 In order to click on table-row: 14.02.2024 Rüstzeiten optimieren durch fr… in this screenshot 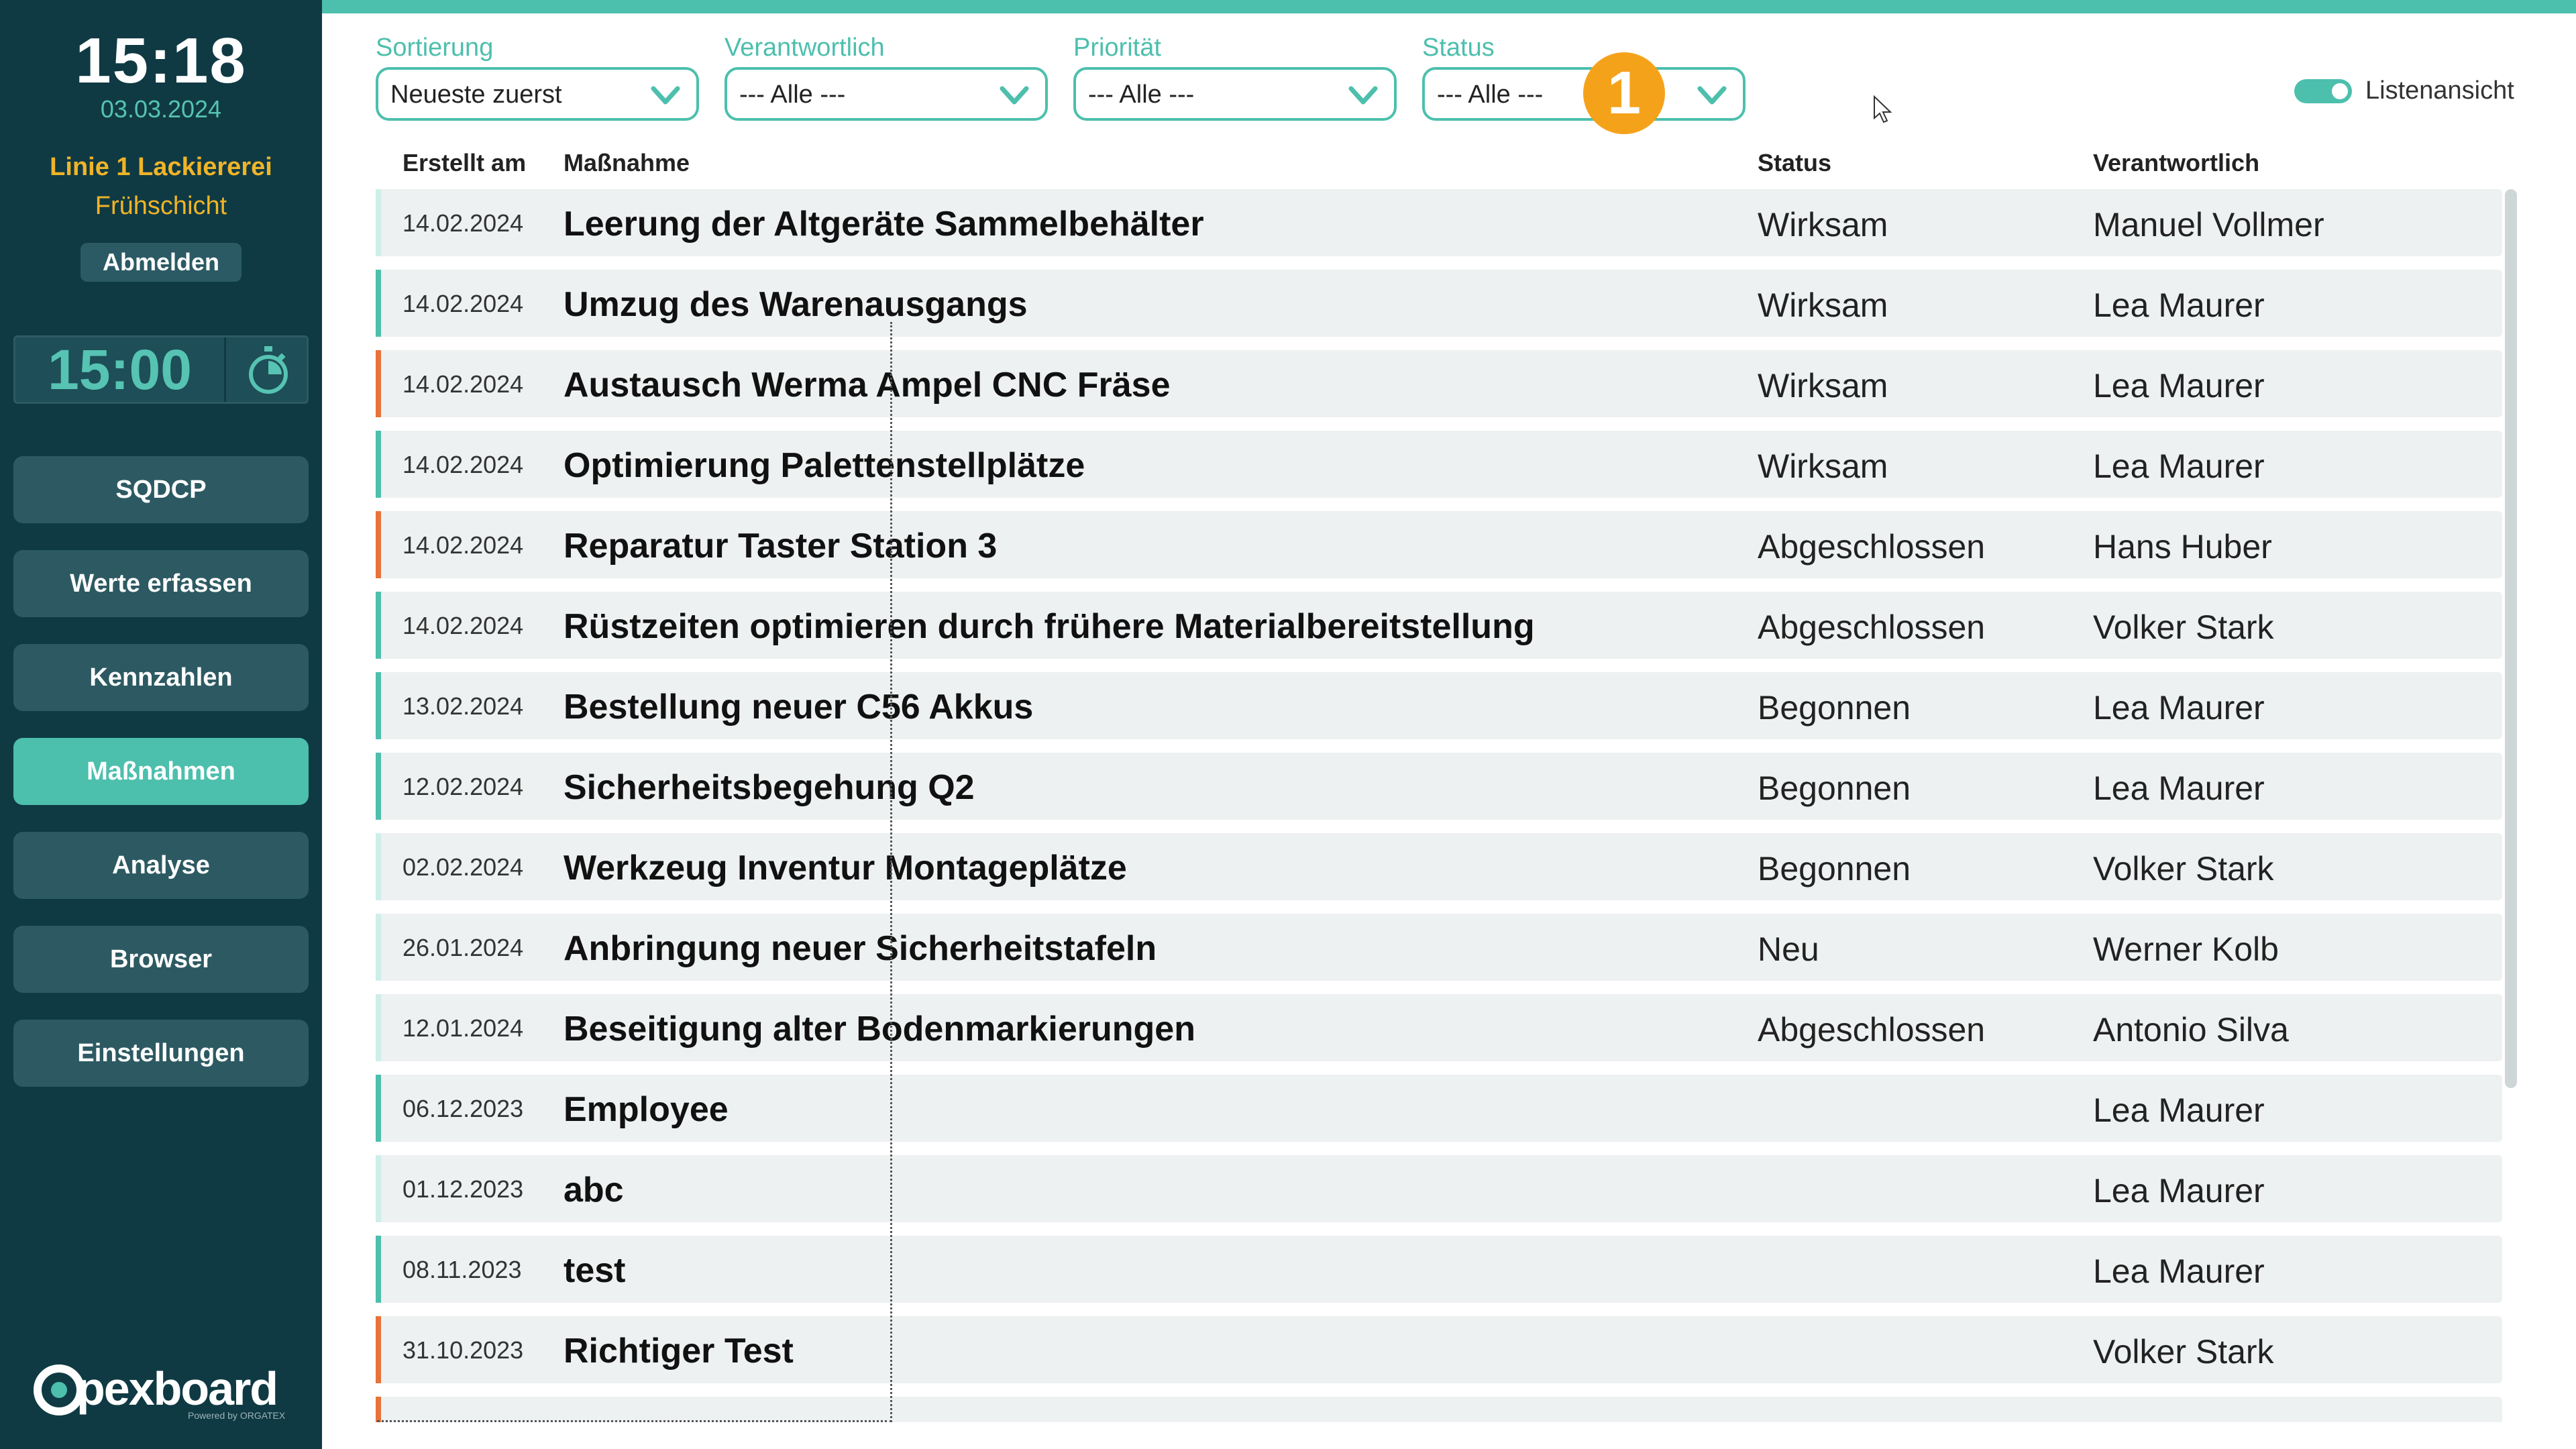, I will do `click(1439, 625)`.